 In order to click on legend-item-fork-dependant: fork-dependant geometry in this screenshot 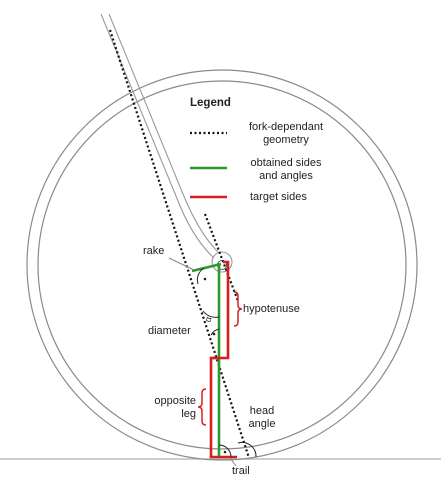, I will do `click(286, 134)`.